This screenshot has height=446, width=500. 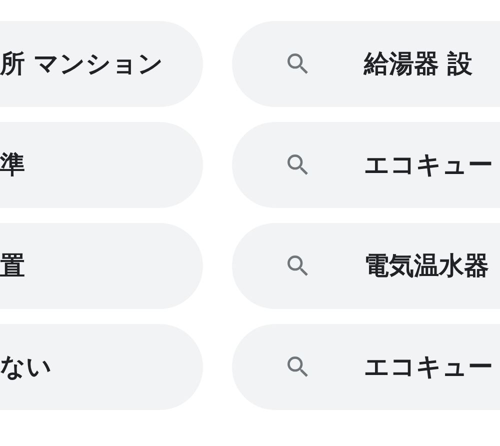 What do you see at coordinates (101, 64) in the screenshot?
I see `search-suggestion: 所 マンション` at bounding box center [101, 64].